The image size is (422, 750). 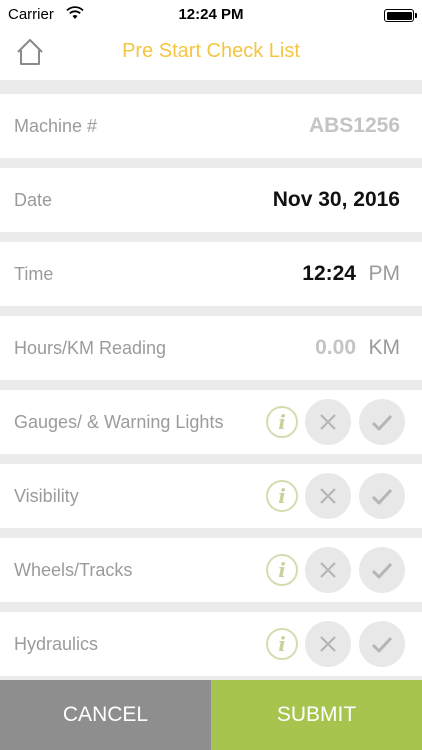 What do you see at coordinates (34, 274) in the screenshot?
I see `time-label: Time` at bounding box center [34, 274].